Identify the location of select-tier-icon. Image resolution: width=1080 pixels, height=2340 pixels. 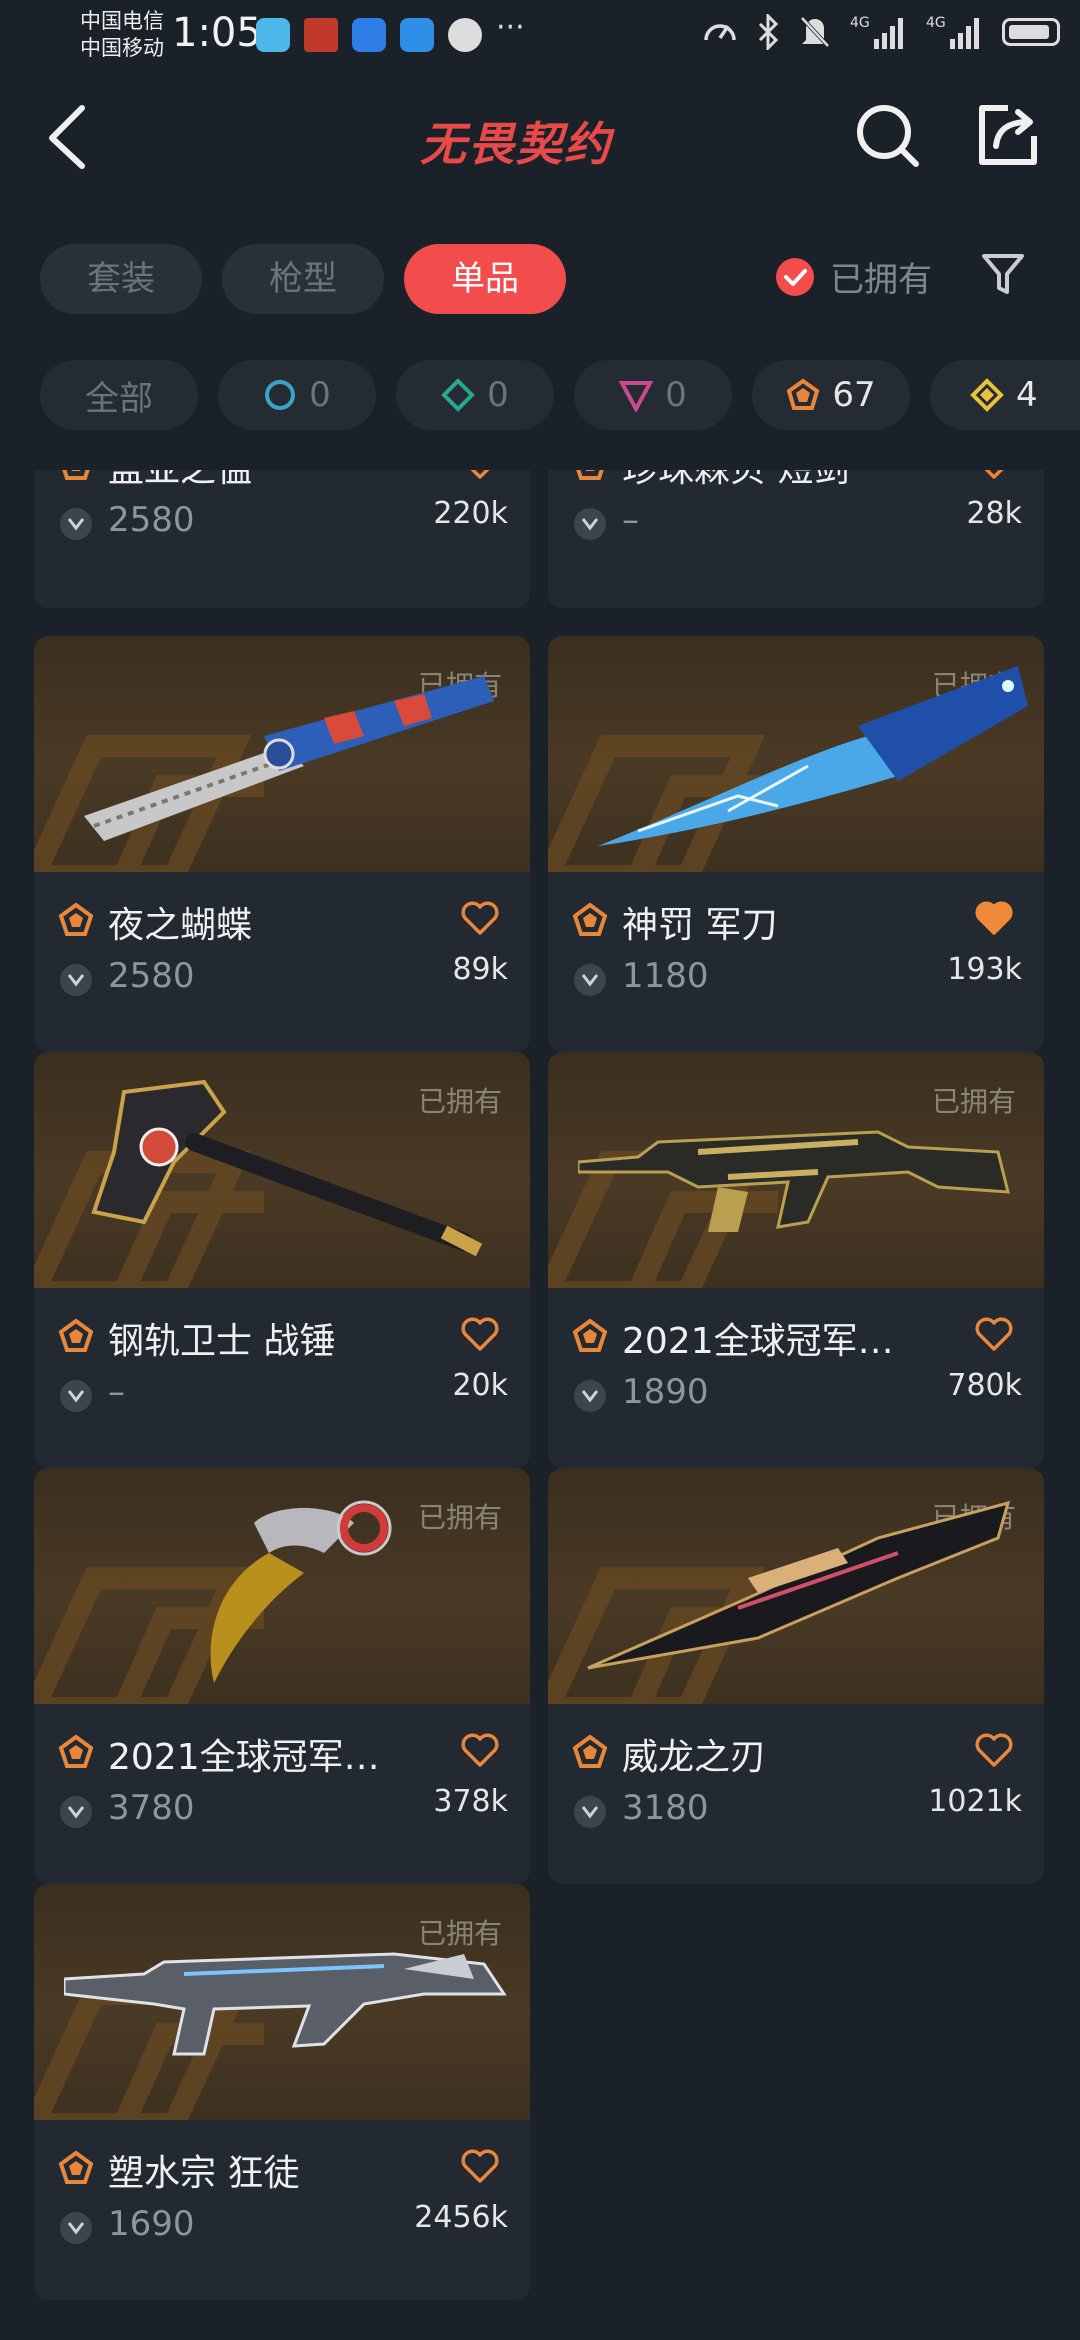
(280, 395).